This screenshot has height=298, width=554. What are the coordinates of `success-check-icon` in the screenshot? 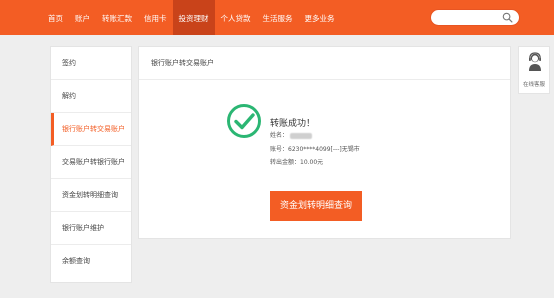 It's located at (244, 121).